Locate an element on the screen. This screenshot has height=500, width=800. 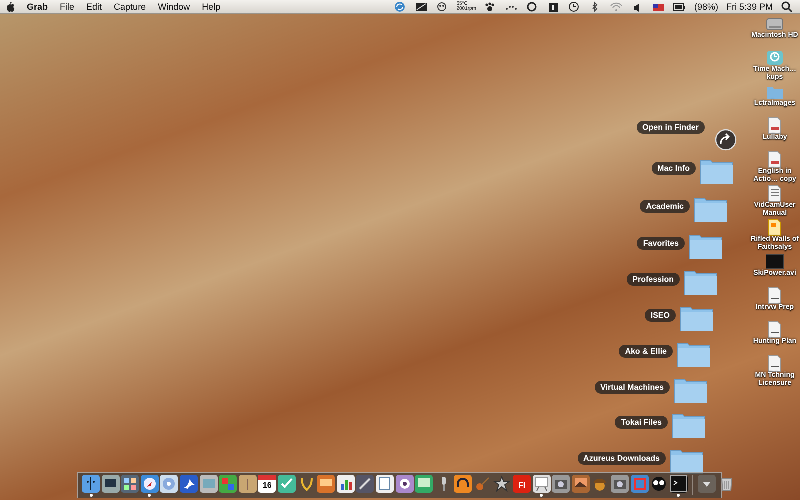
finder-face-icon is located at coordinates (91, 484).